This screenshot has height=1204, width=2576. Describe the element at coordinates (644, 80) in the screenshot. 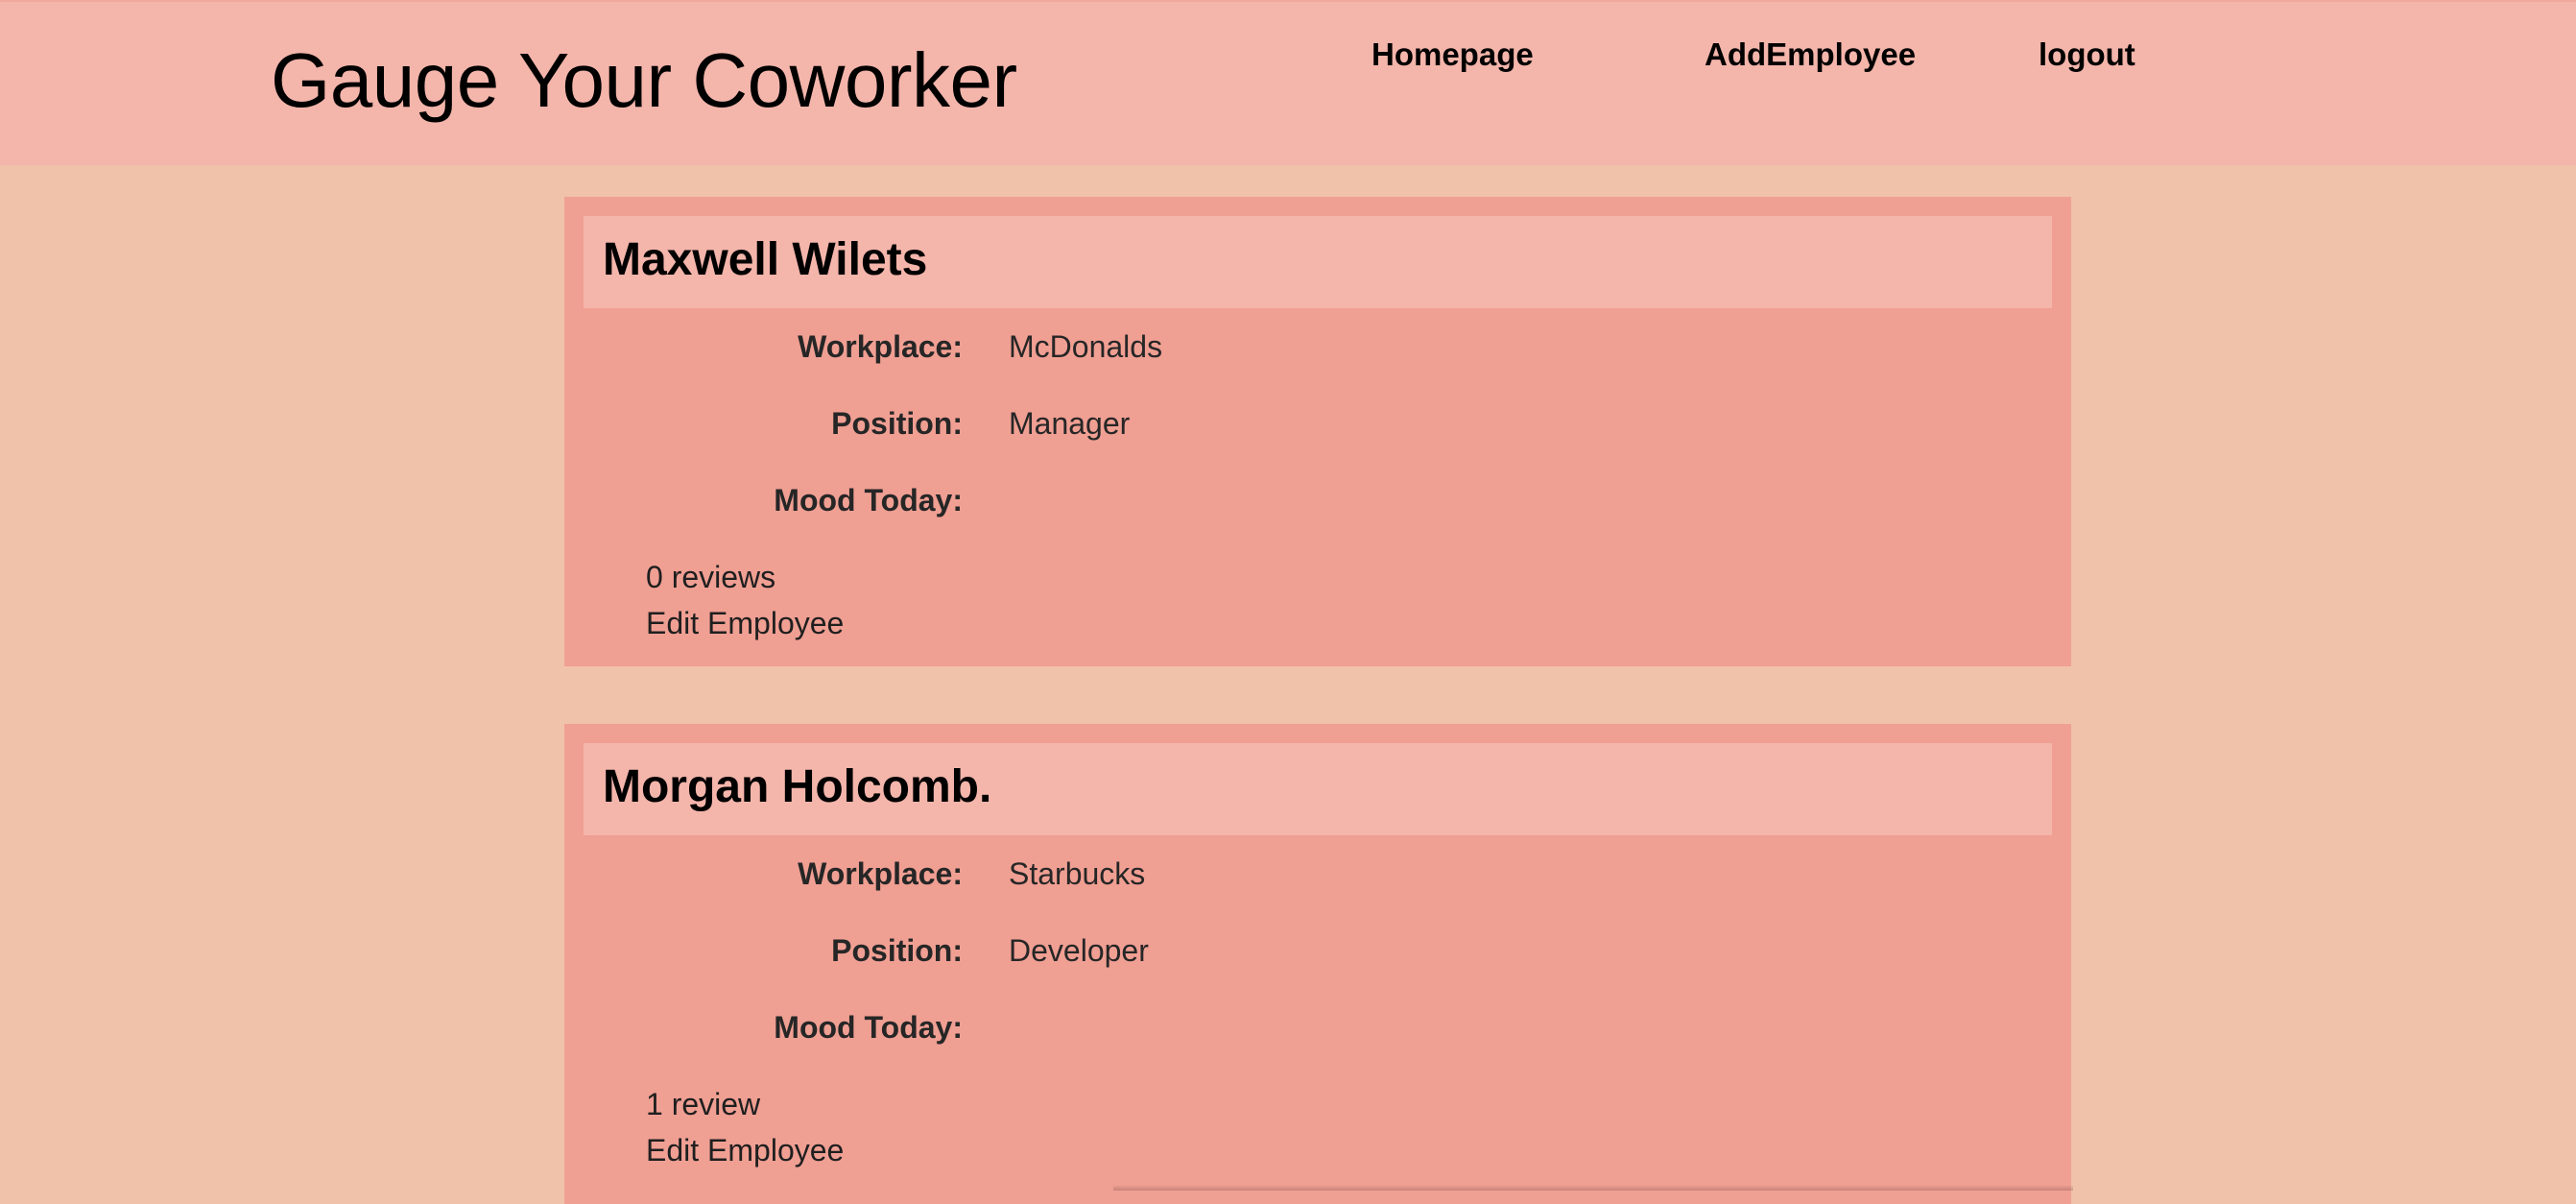

I see `site-title: Gauge Your Coworker` at that location.